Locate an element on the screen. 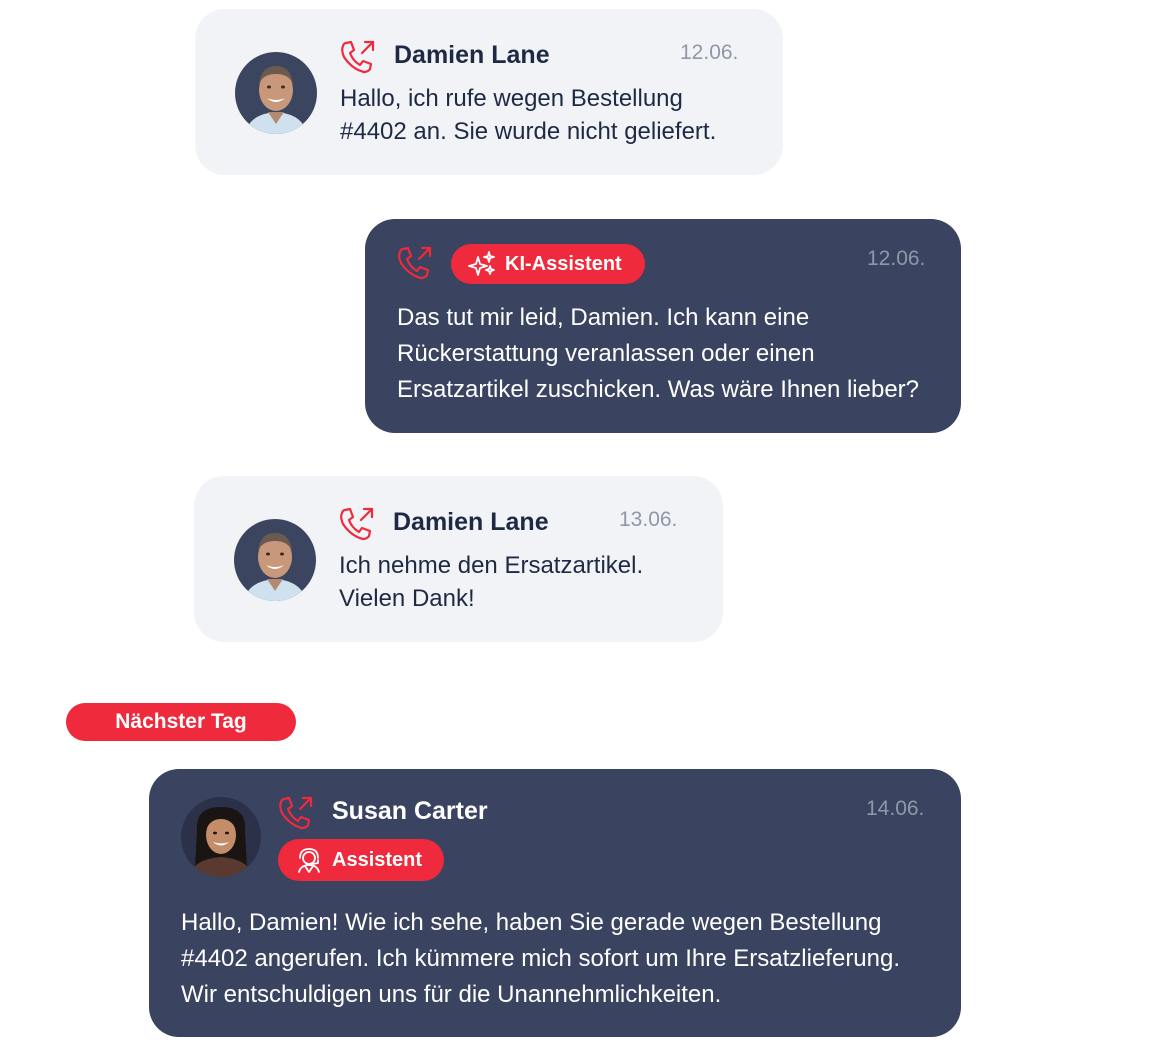 This screenshot has width=1152, height=1040. sender-name: Susan Carter is located at coordinates (410, 811).